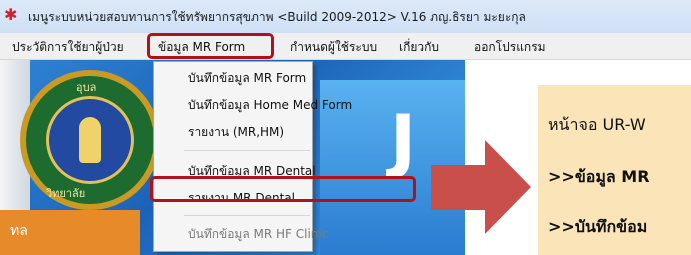  Describe the element at coordinates (86, 87) in the screenshot. I see `seal-text-top: อุบล` at that location.